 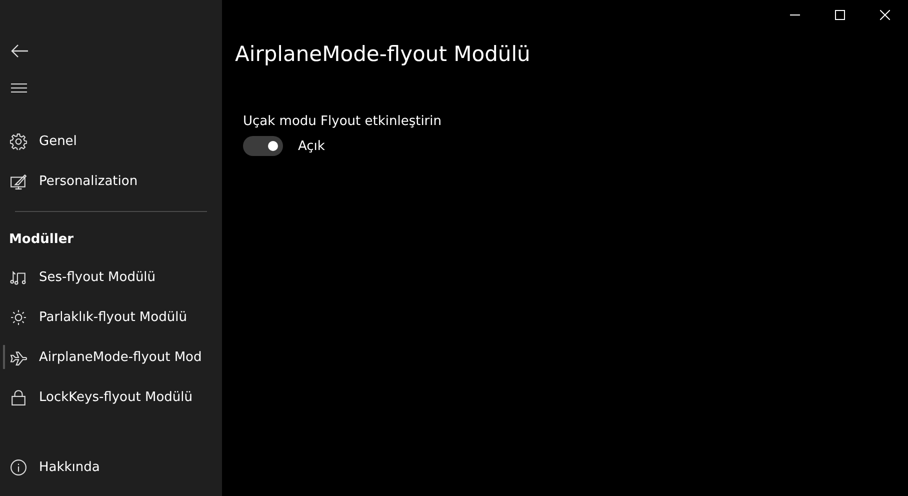 I want to click on selection-indicator, so click(x=4, y=357).